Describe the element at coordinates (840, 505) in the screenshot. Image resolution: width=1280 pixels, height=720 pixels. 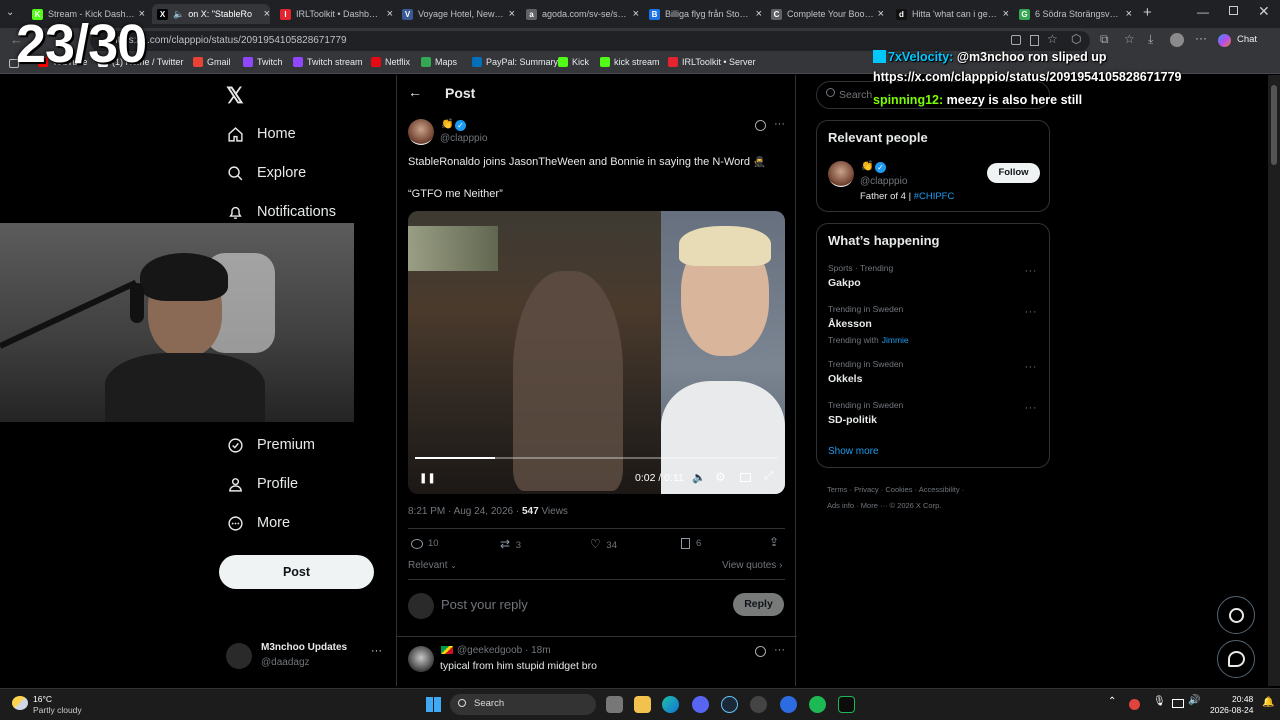
I see `footer-ads-info: Ads info` at that location.